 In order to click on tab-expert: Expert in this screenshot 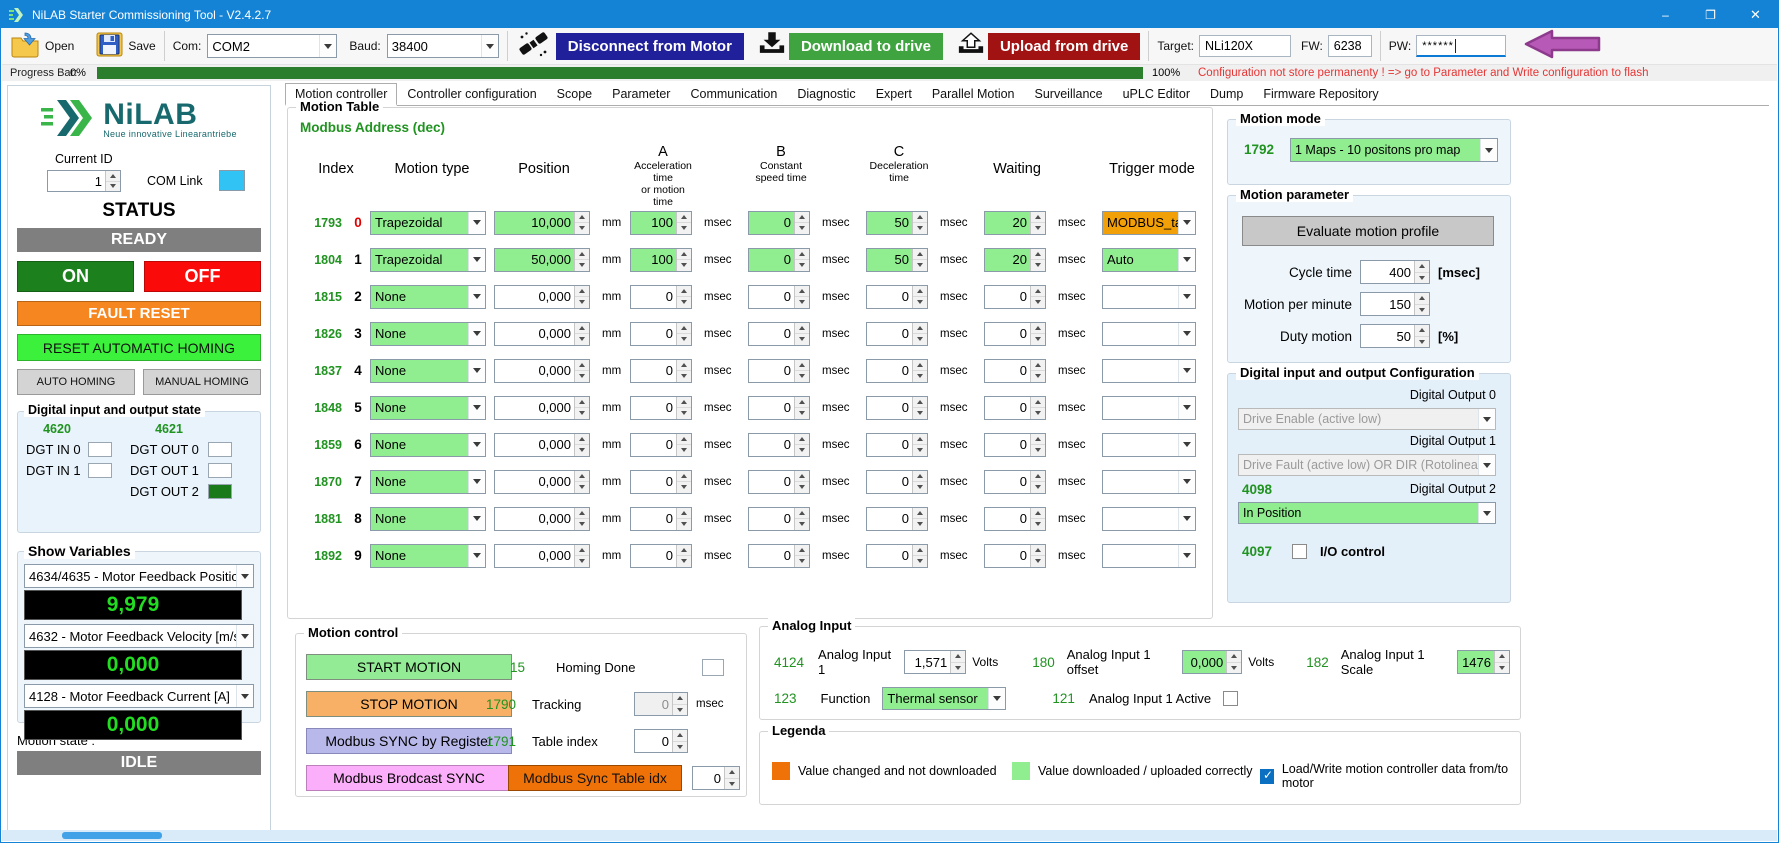, I will do `click(894, 94)`.